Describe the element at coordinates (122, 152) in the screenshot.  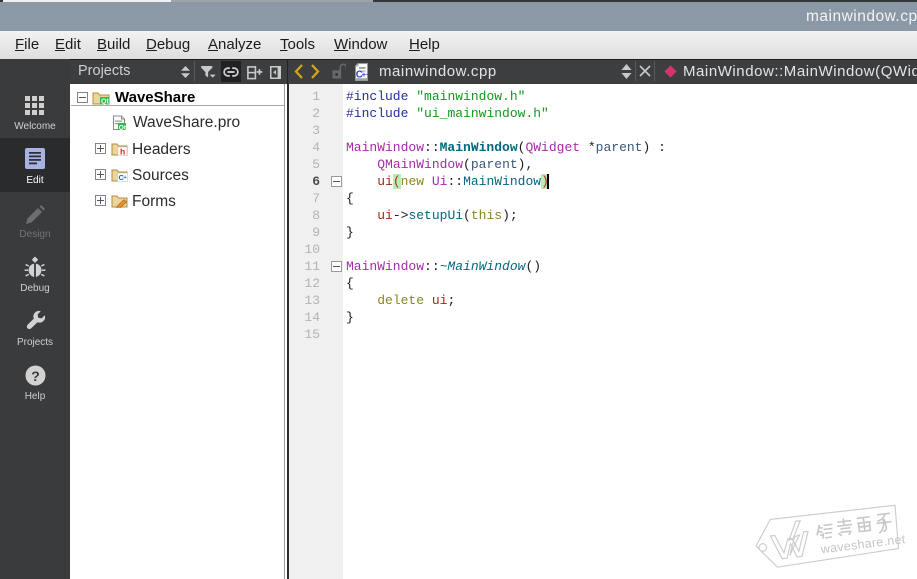
I see `svg-text: h` at that location.